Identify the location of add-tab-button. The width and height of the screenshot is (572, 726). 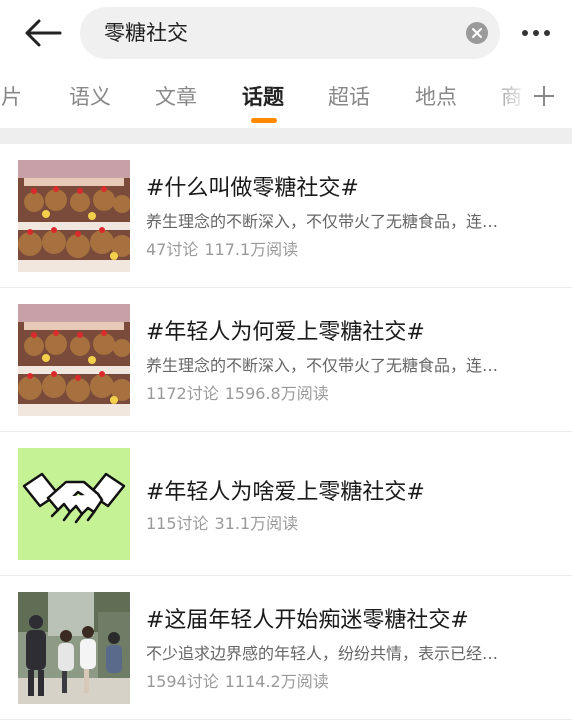
(544, 96).